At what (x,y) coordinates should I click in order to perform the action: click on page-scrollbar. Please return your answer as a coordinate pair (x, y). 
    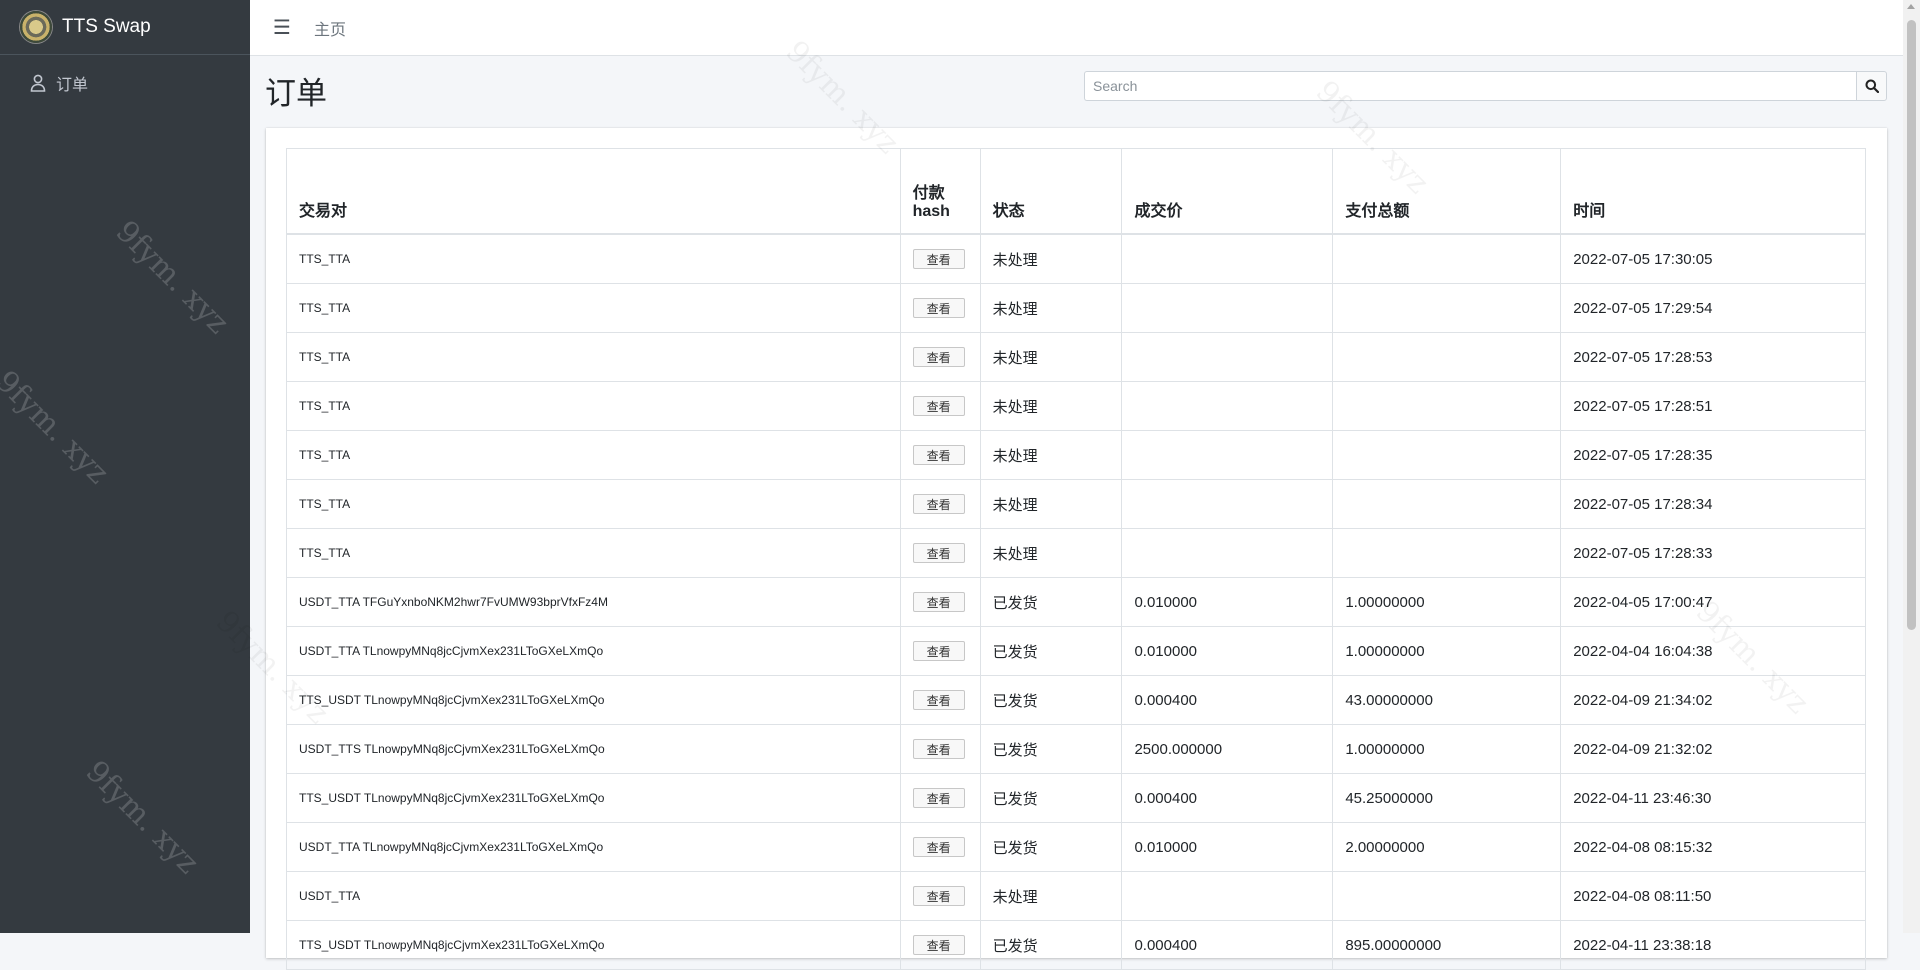
    Looking at the image, I should click on (1911, 466).